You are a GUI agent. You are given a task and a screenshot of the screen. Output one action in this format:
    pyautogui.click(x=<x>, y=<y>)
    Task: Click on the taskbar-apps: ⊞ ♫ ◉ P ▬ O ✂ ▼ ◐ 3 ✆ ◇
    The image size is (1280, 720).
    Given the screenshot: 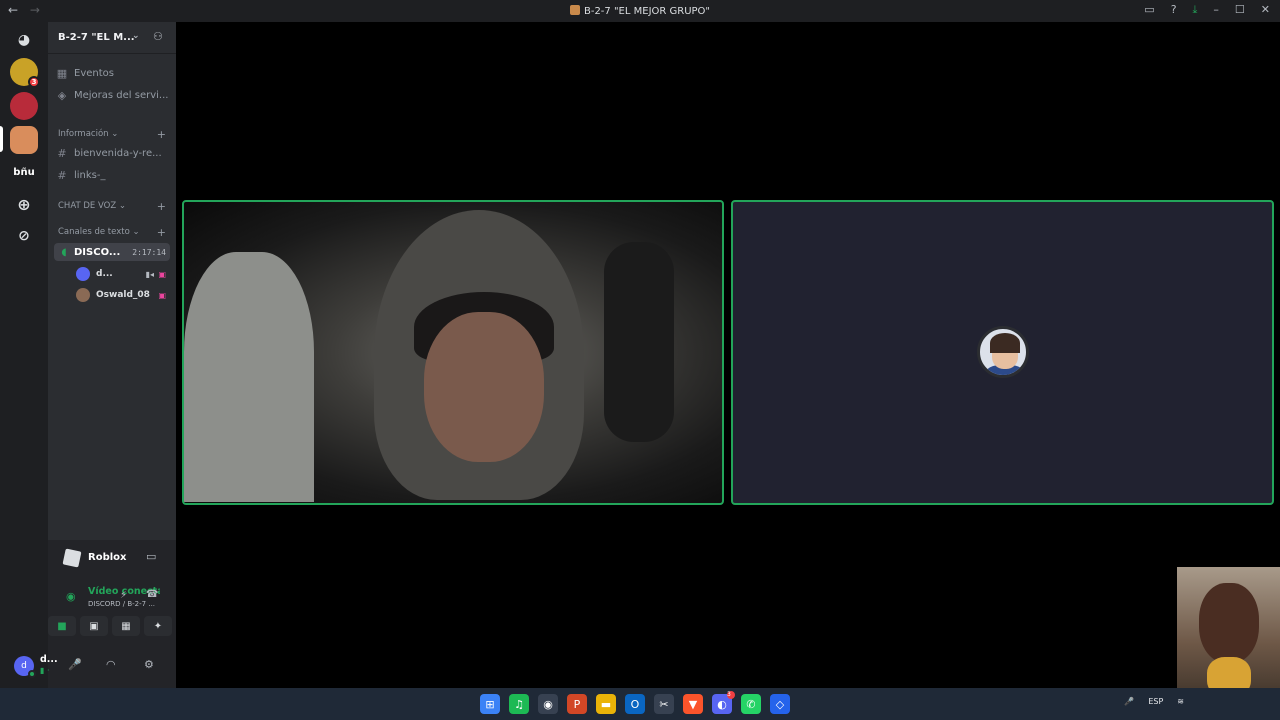 What is the action you would take?
    pyautogui.click(x=635, y=702)
    